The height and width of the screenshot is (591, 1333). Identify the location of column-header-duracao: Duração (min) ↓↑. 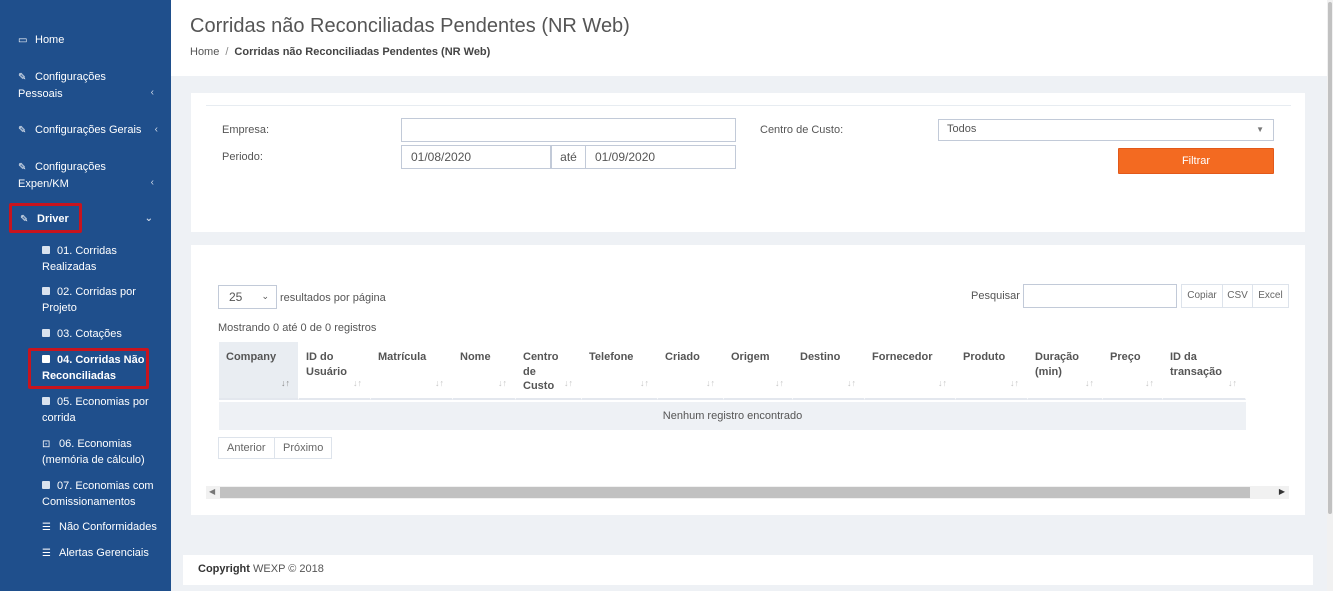
(1065, 371).